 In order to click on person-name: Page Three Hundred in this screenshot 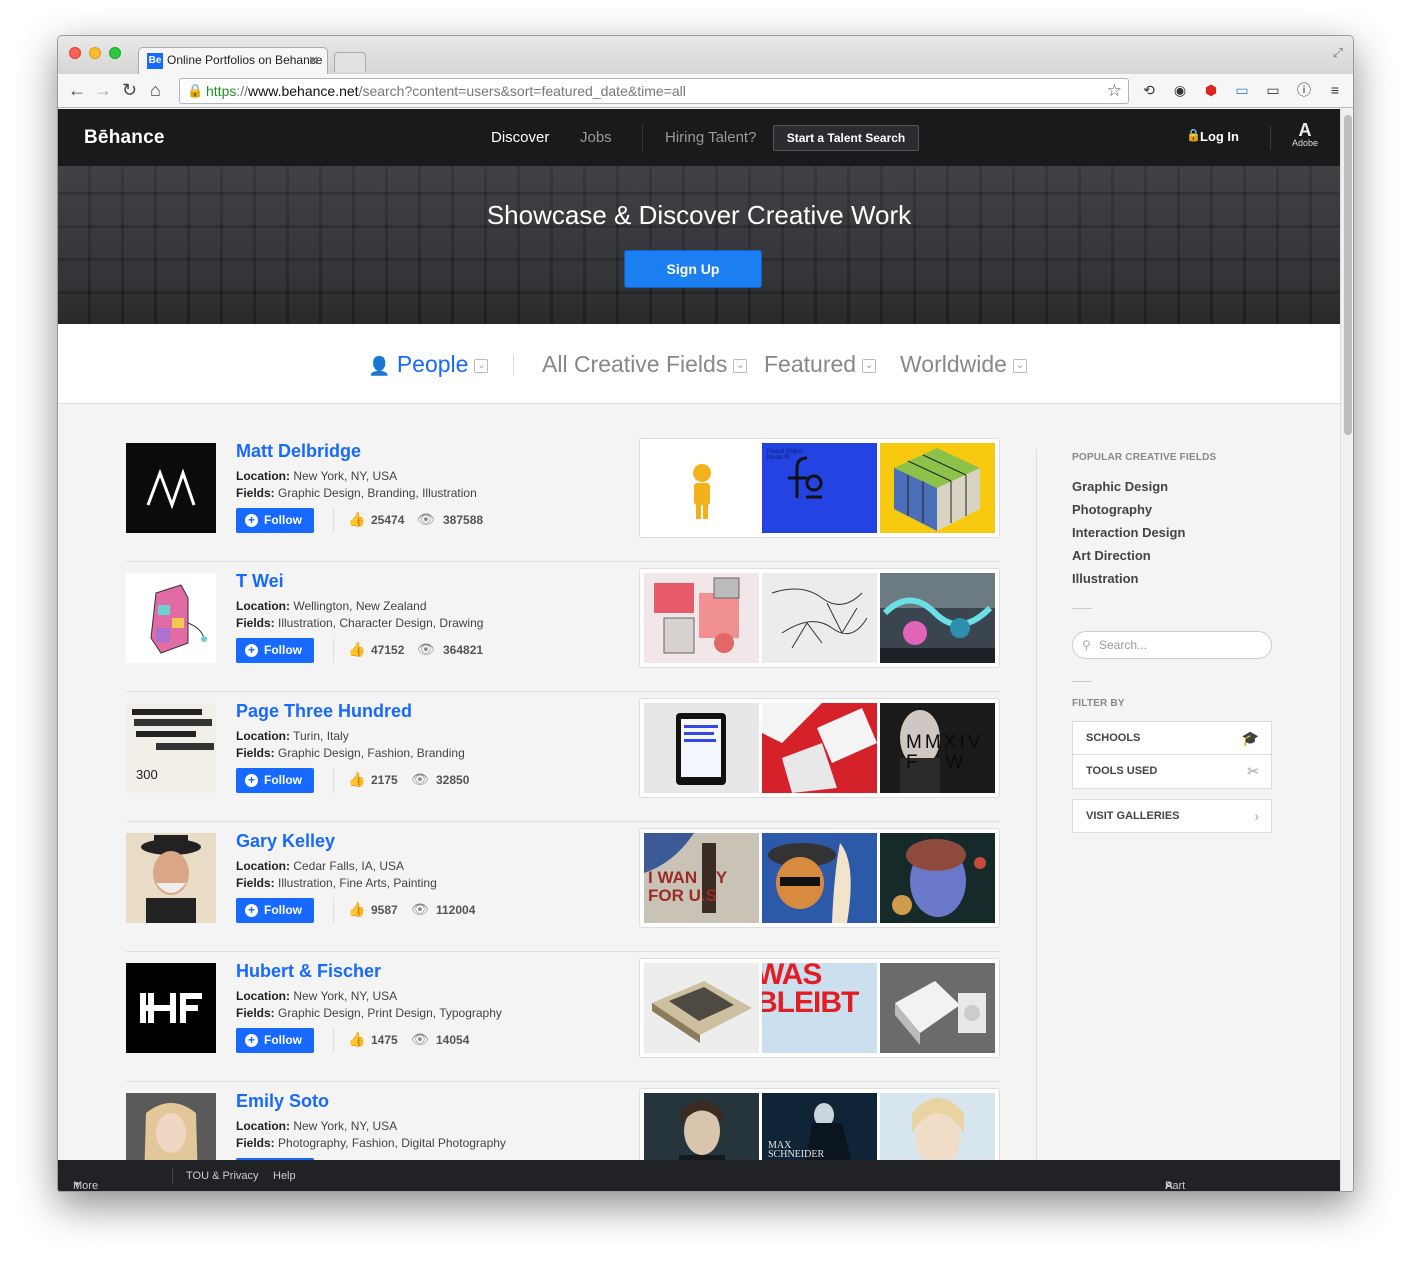, I will do `click(324, 711)`.